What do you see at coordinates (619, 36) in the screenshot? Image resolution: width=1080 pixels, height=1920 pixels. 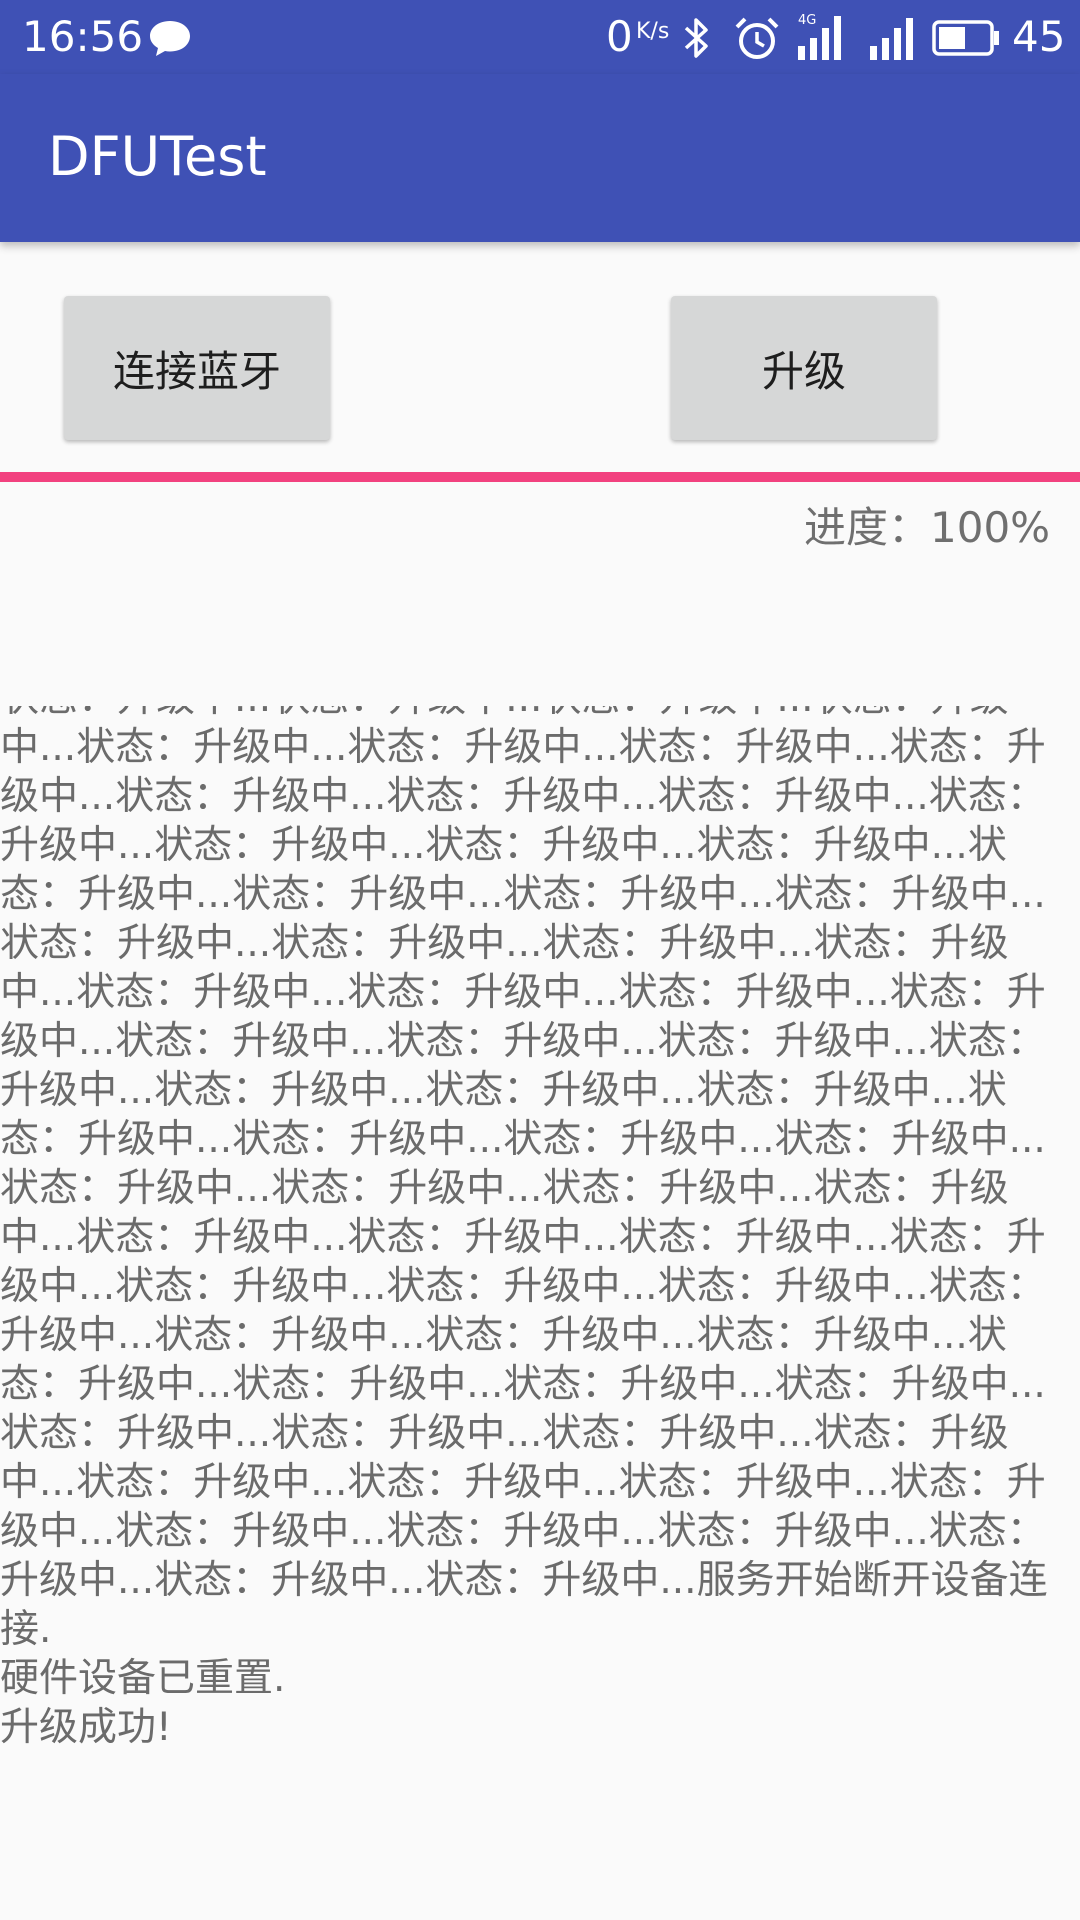 I see `net-speed-value: 0` at bounding box center [619, 36].